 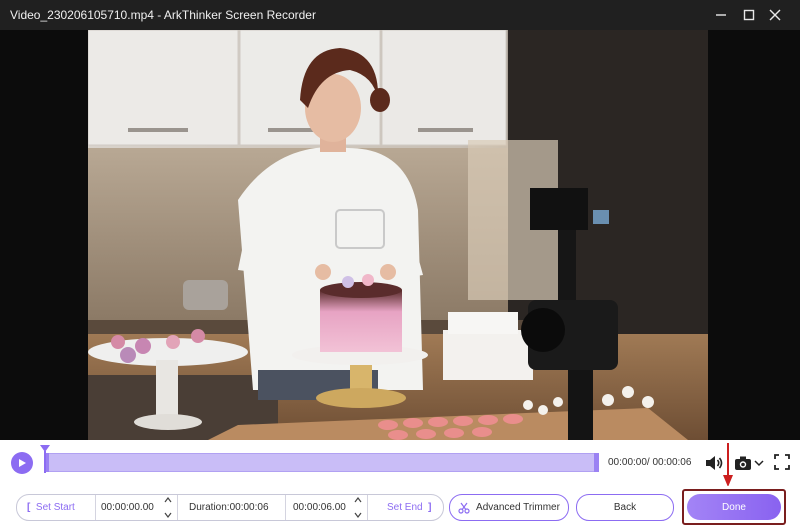 I want to click on end-time-value: 00:00:06.00, so click(x=319, y=507).